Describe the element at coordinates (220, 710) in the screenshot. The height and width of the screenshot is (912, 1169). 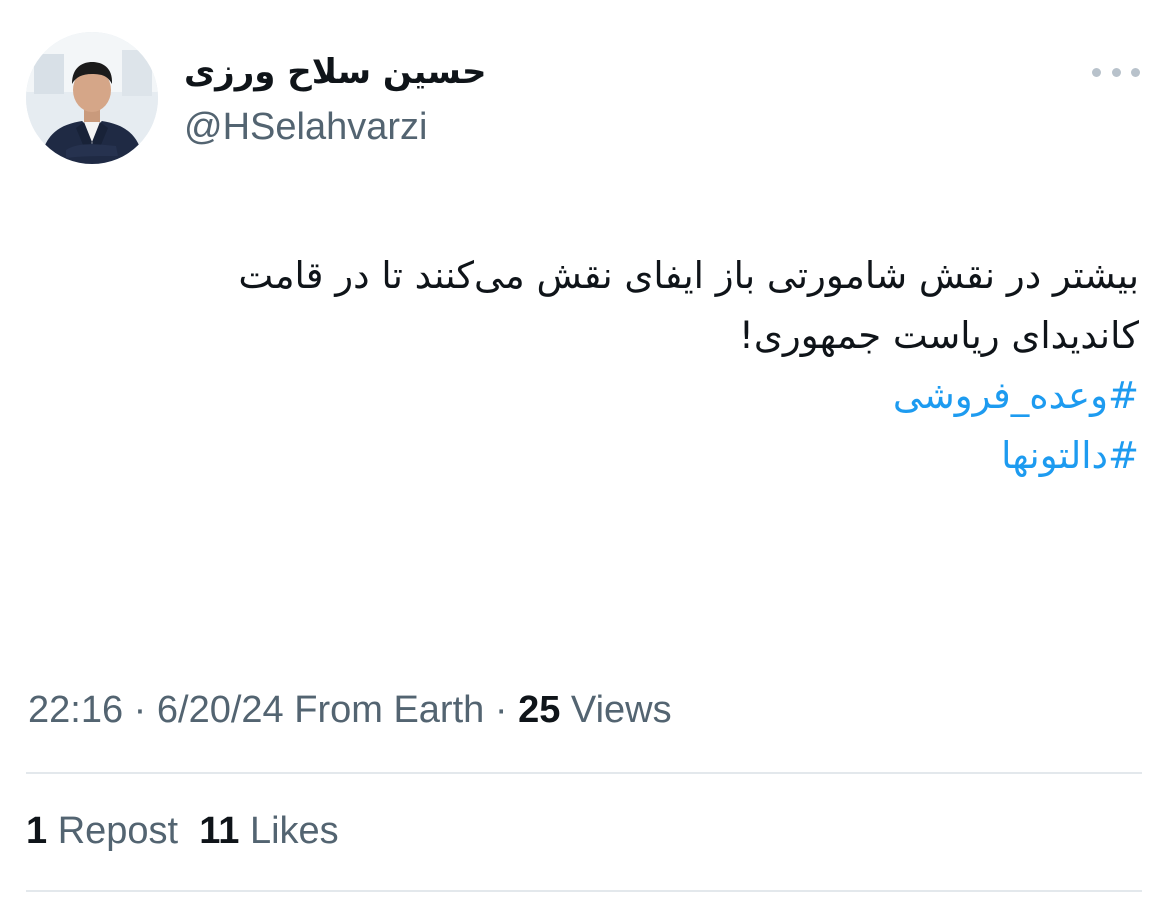
I see `tweet-date: 6/20/24` at that location.